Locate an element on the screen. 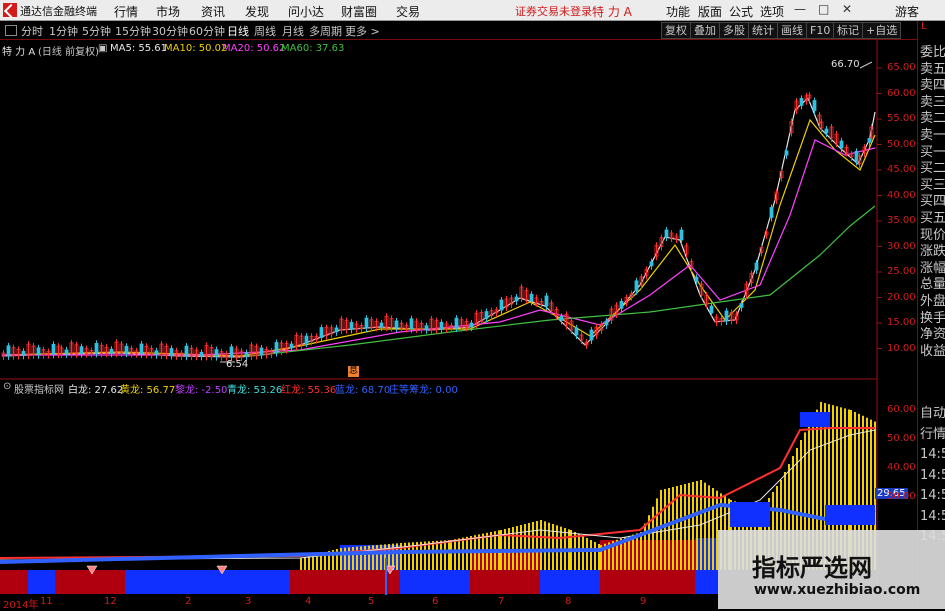  sidebar-item: 现价 is located at coordinates (932, 236).